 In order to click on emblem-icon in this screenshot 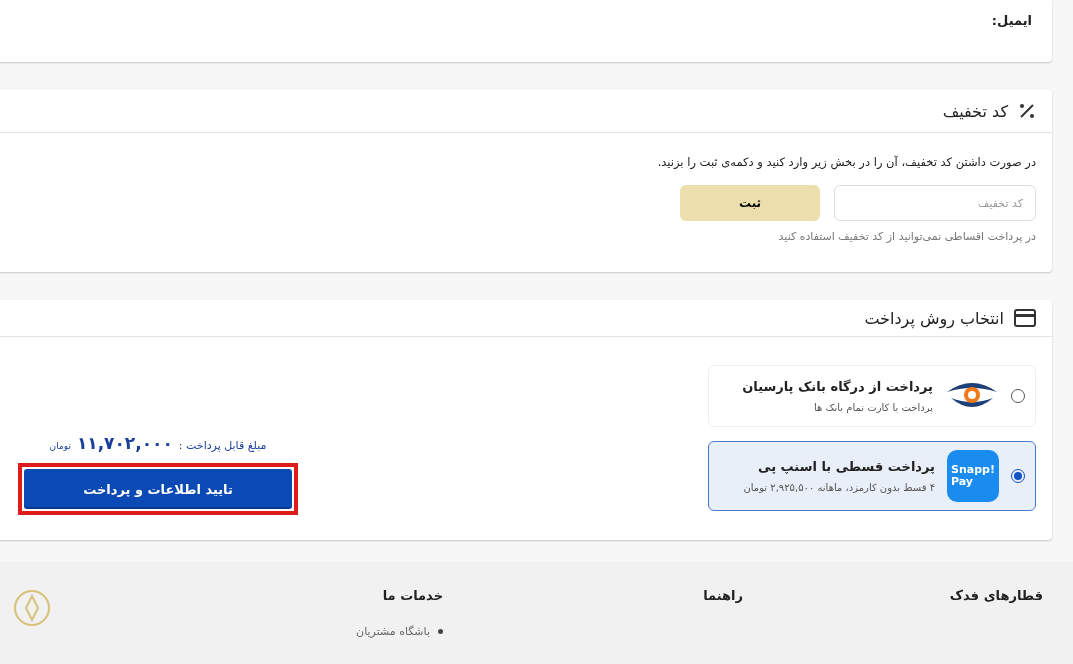, I will do `click(32, 608)`.